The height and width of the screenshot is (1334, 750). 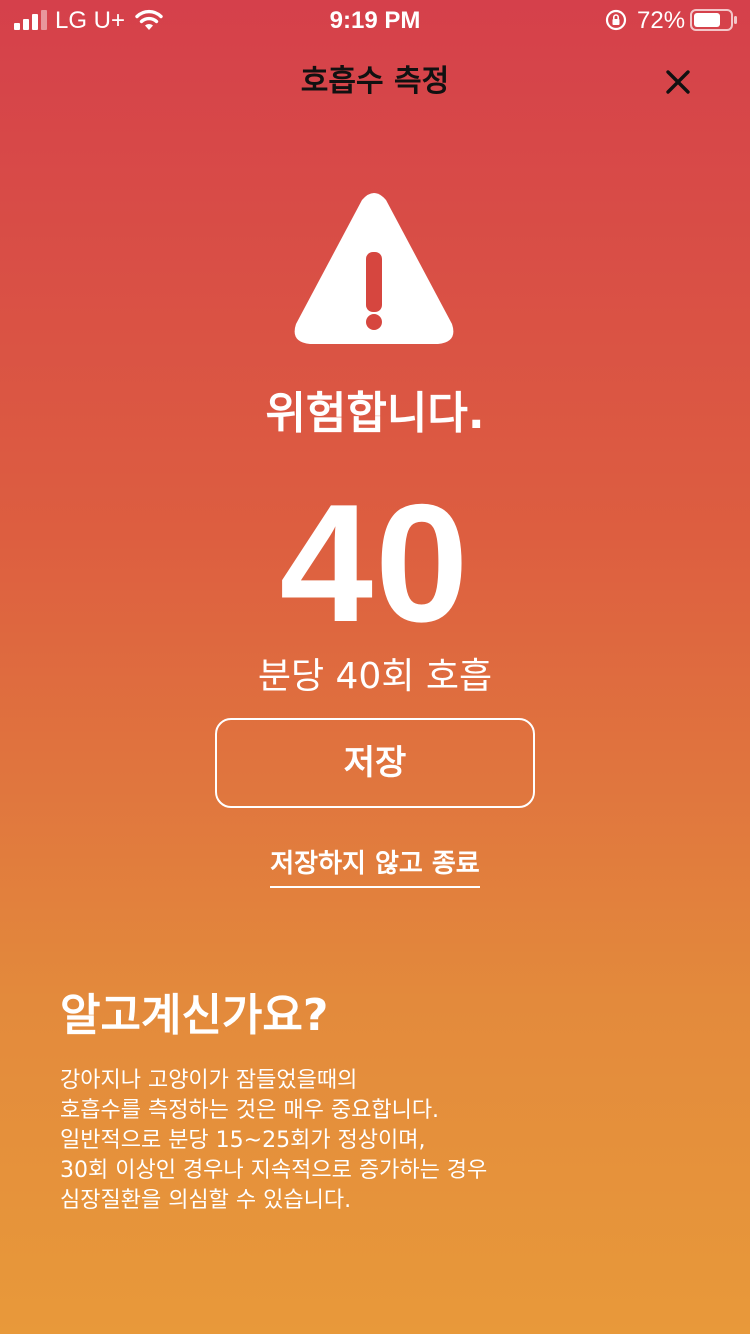 What do you see at coordinates (661, 20) in the screenshot?
I see `battery-percentage: 72%` at bounding box center [661, 20].